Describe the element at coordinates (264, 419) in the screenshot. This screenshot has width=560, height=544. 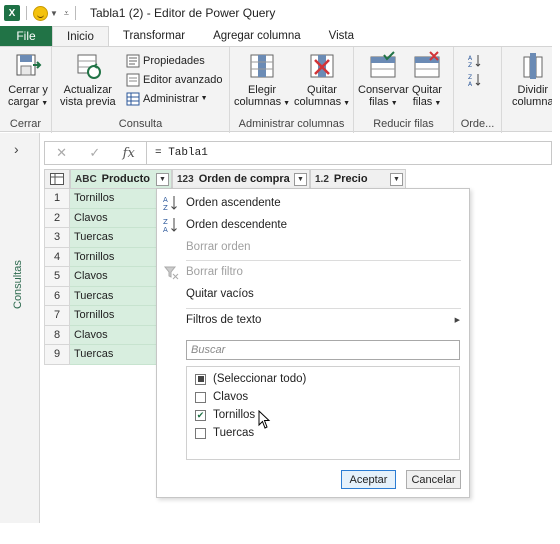
I see `mouse-cursor-icon` at that location.